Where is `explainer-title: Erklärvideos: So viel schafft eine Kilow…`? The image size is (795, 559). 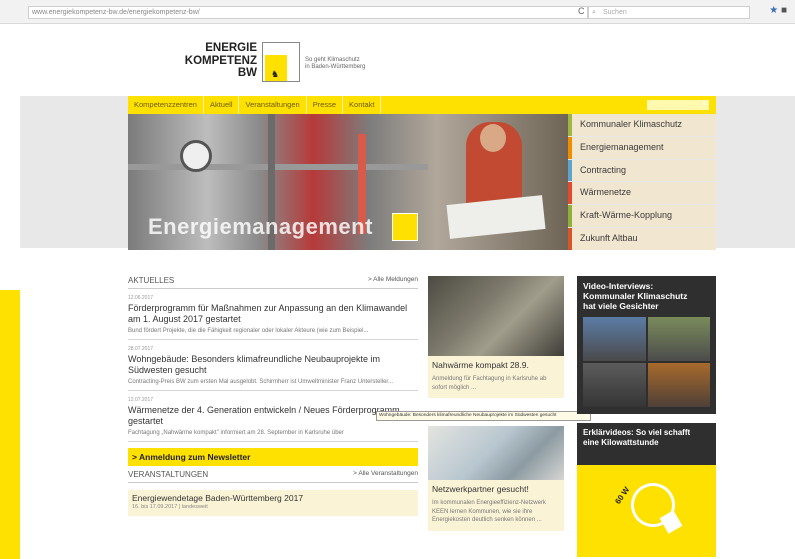
explainer-title: Erklärvideos: So viel schafft eine Kilow… is located at coordinates (646, 438).